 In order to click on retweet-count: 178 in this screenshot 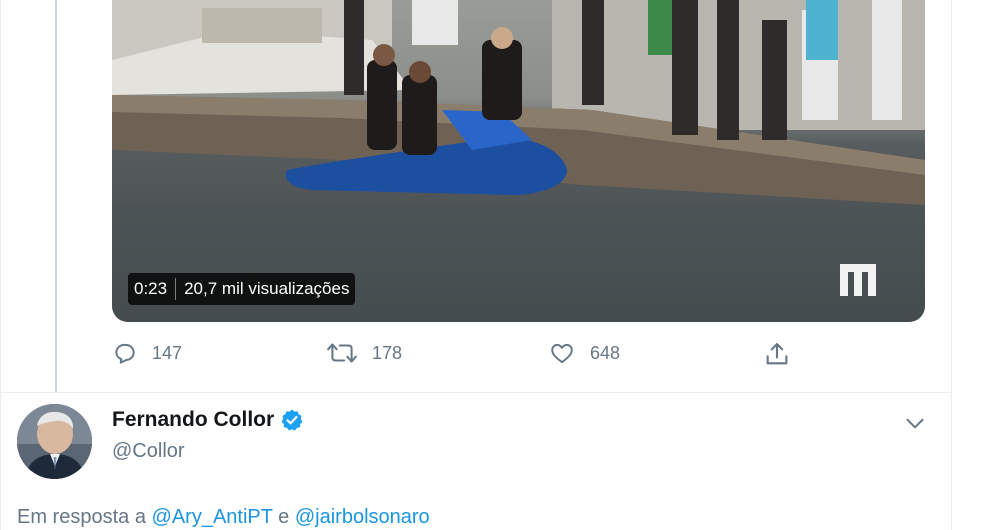, I will do `click(387, 352)`.